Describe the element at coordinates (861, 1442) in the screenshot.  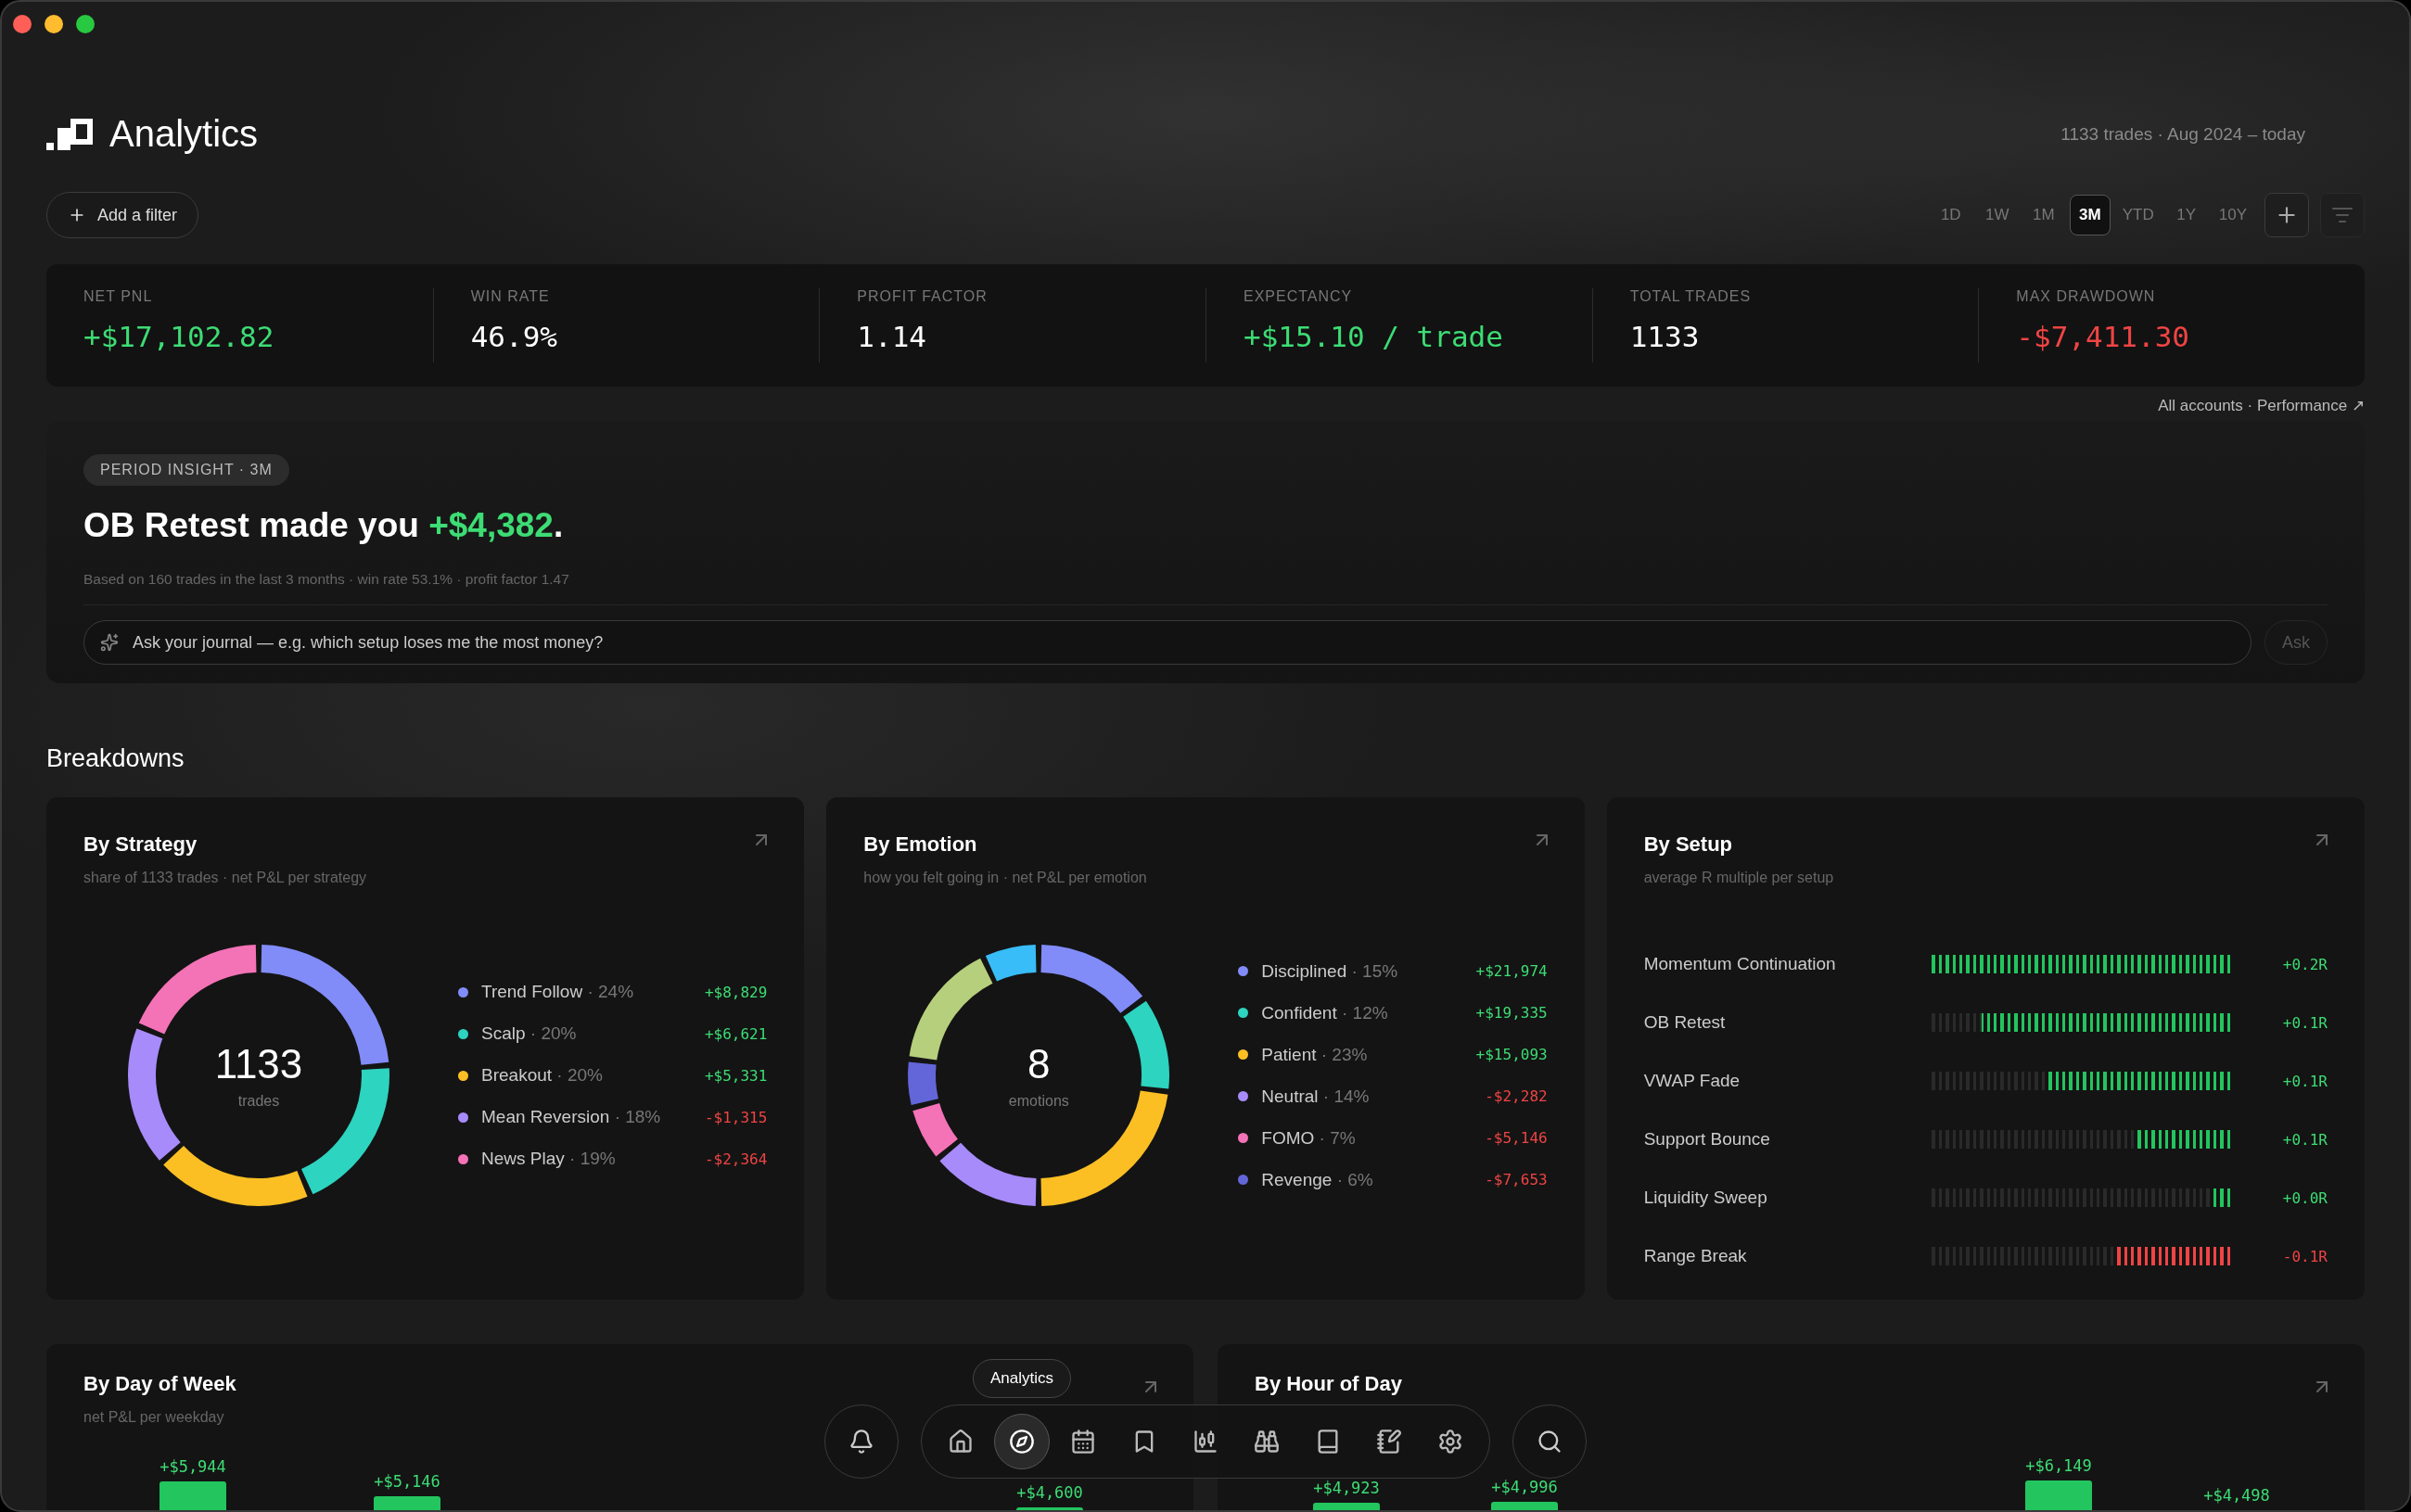
I see `bell-icon` at that location.